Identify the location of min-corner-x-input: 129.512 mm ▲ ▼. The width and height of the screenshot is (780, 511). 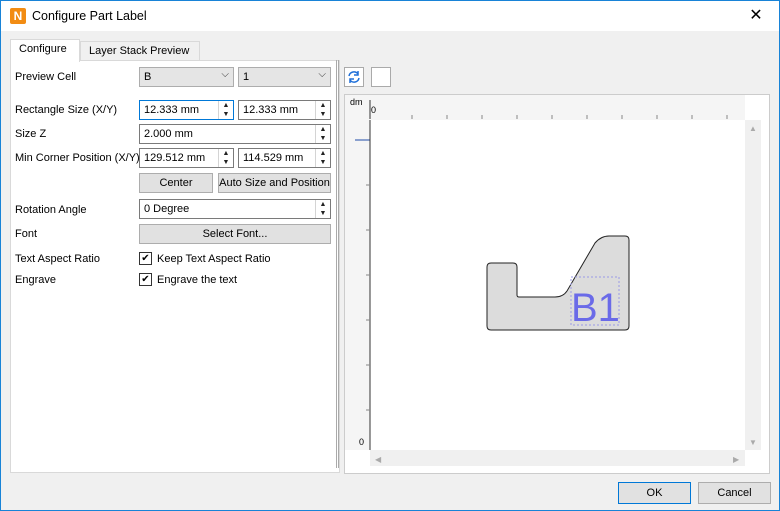
(186, 158).